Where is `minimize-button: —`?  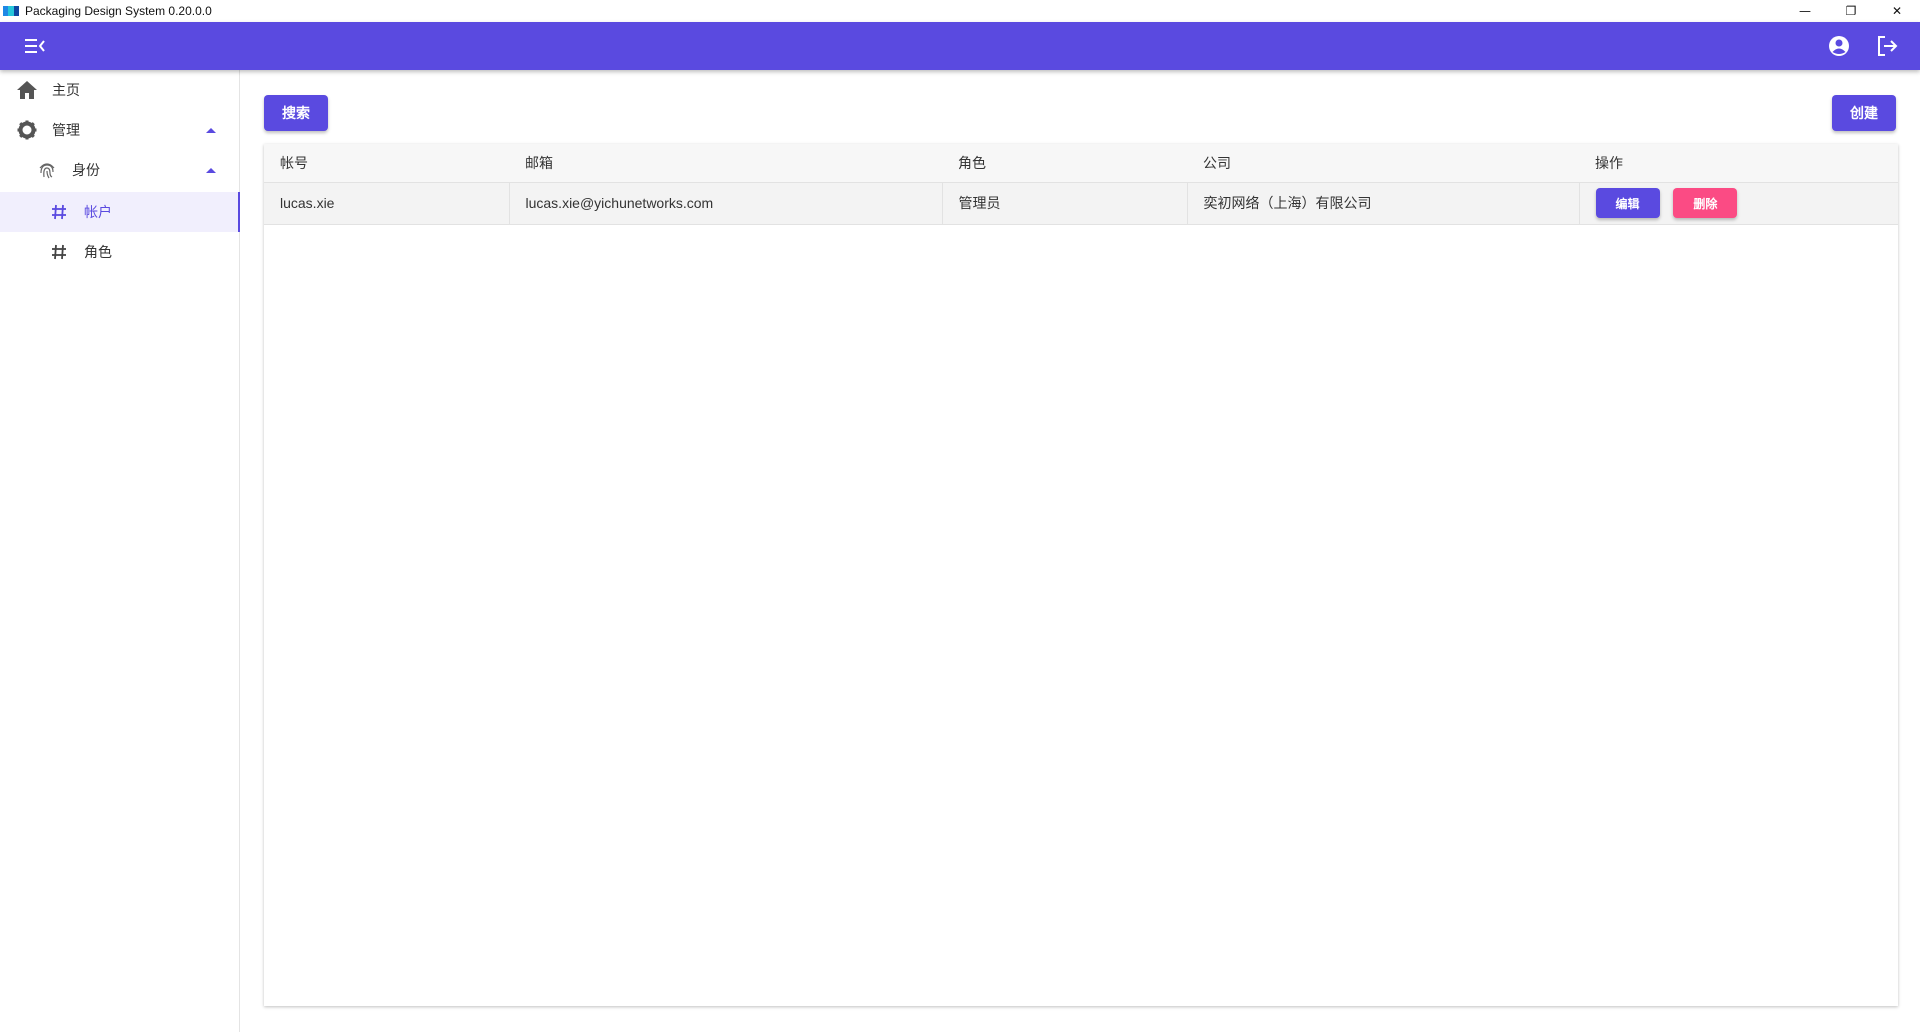
minimize-button: — is located at coordinates (1805, 11).